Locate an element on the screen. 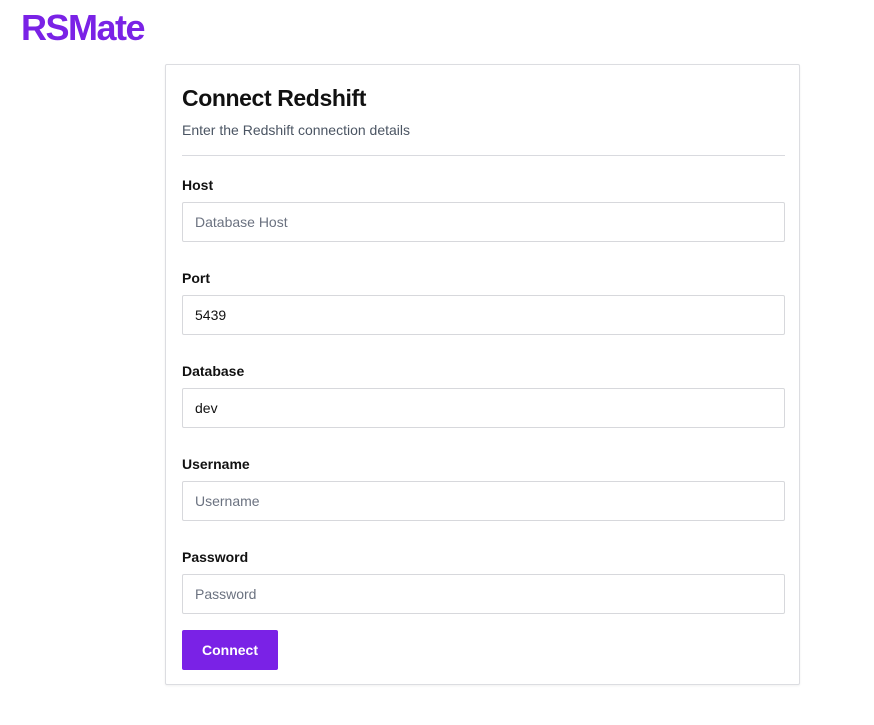  host-input is located at coordinates (483, 222).